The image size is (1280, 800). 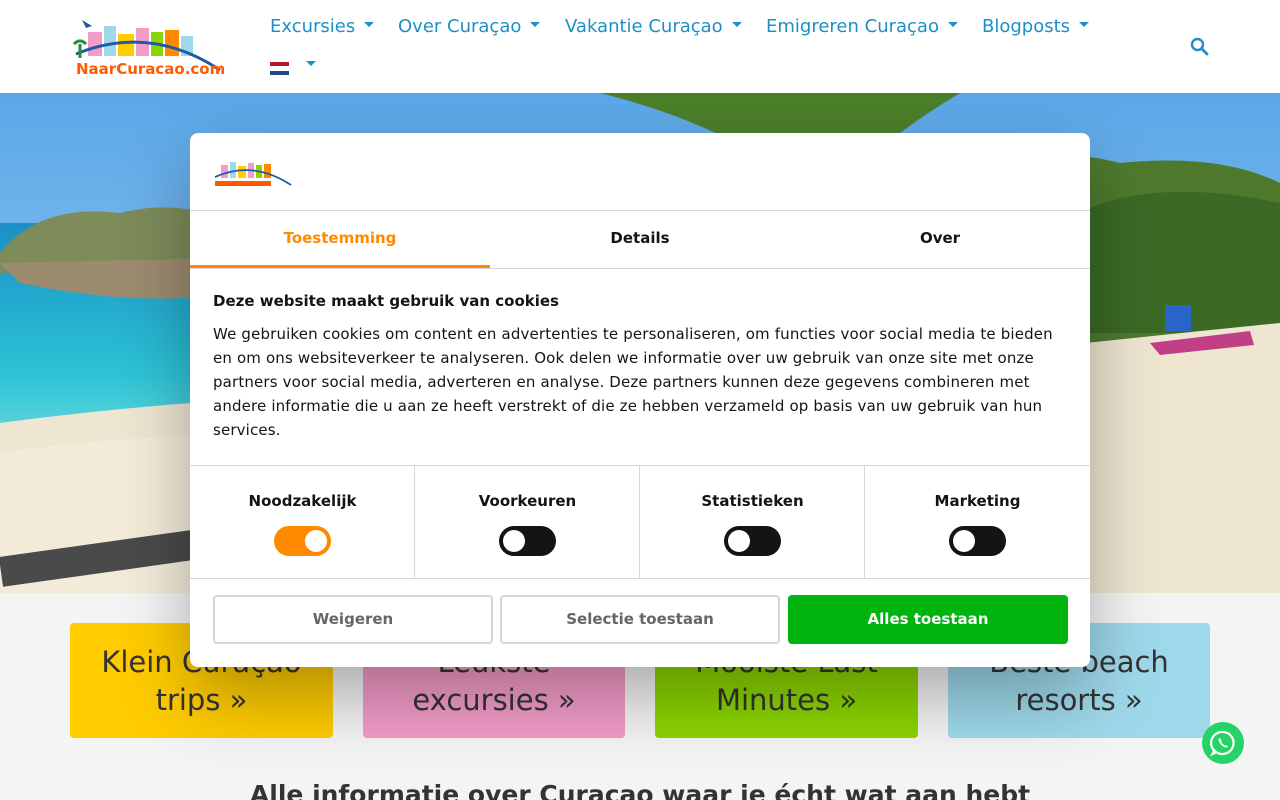 I want to click on nav-item-label: Vakantie Curaçao, so click(x=644, y=26).